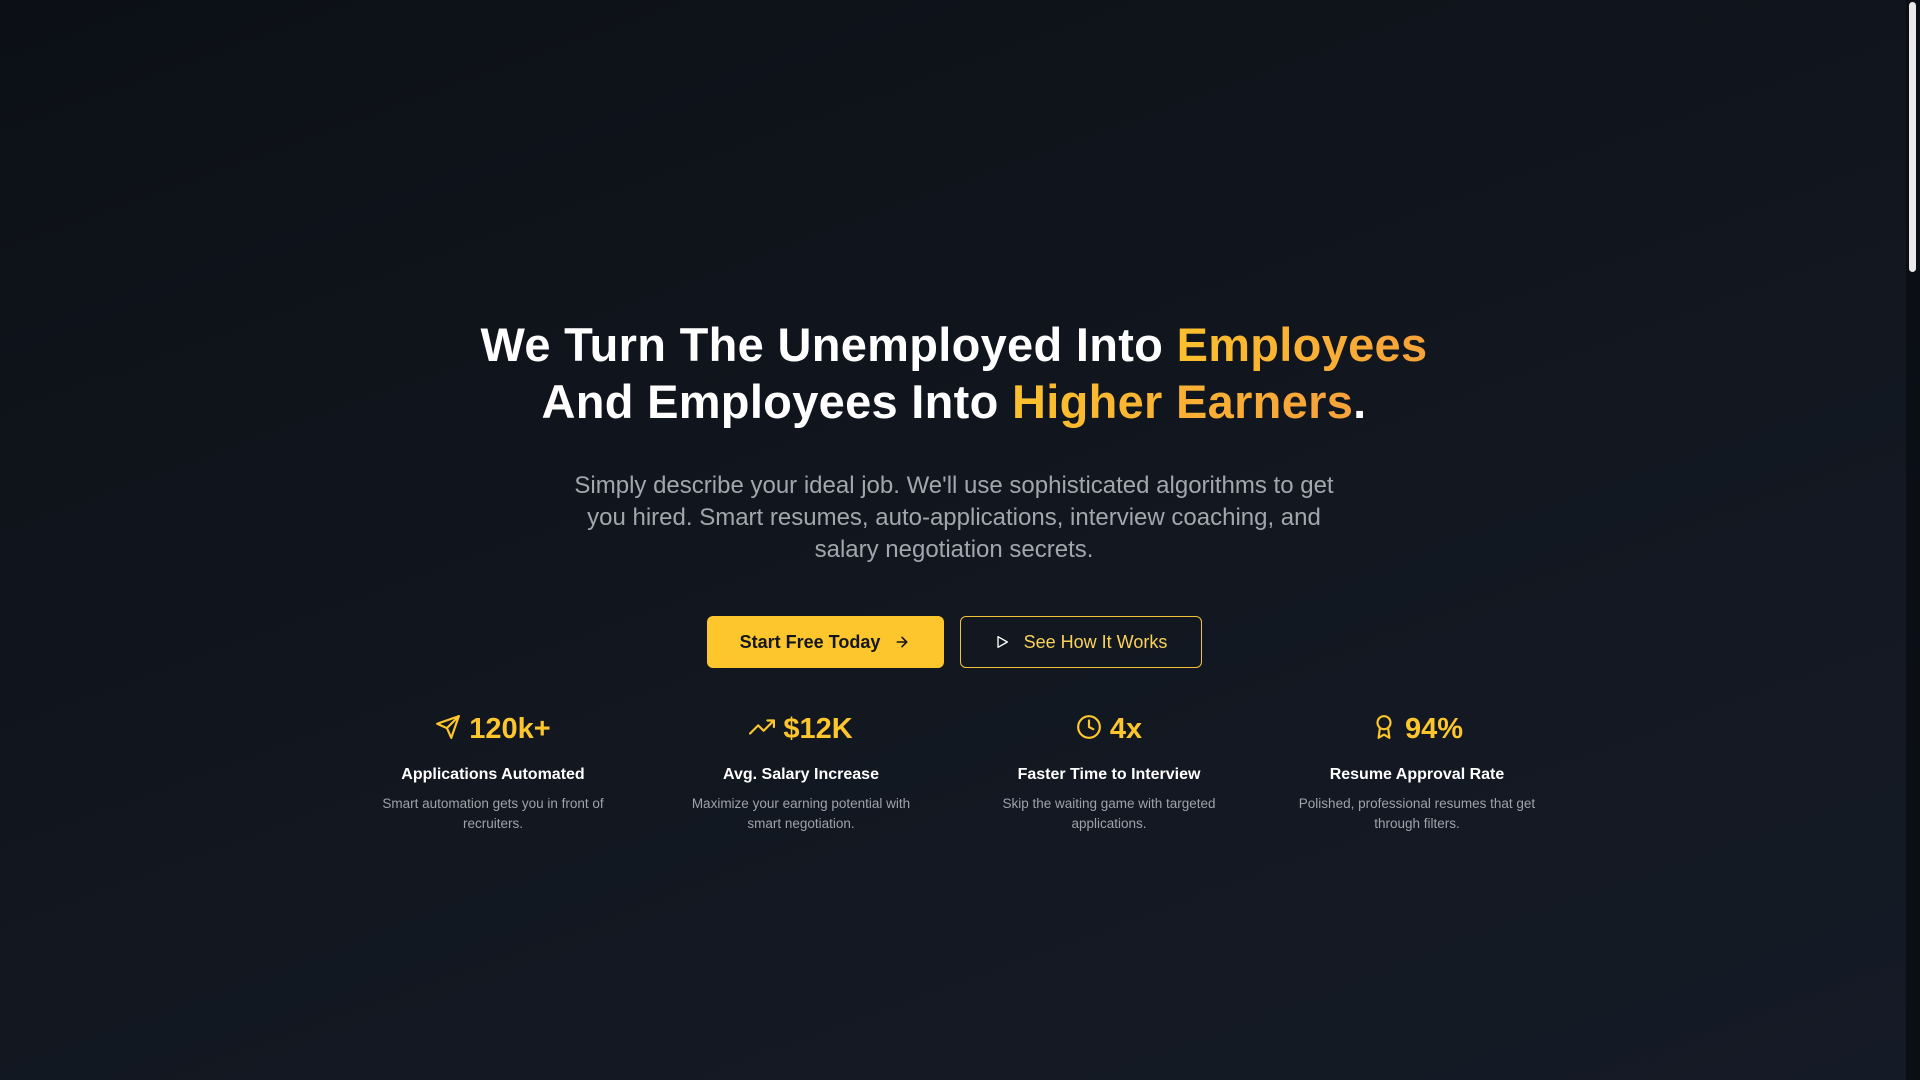  Describe the element at coordinates (828, 344) in the screenshot. I see `headline-line1-prefix: We Turn The Unemployed Into` at that location.